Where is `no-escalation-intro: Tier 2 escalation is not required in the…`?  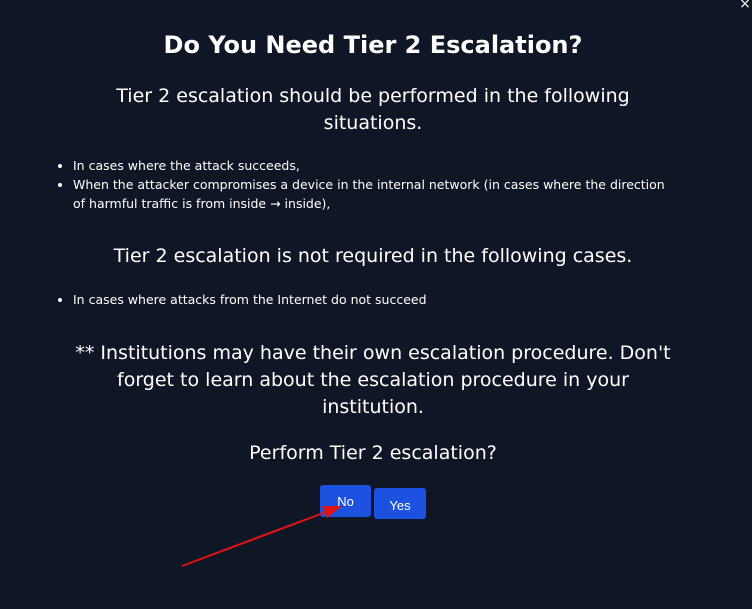 no-escalation-intro: Tier 2 escalation is not required in the… is located at coordinates (373, 256).